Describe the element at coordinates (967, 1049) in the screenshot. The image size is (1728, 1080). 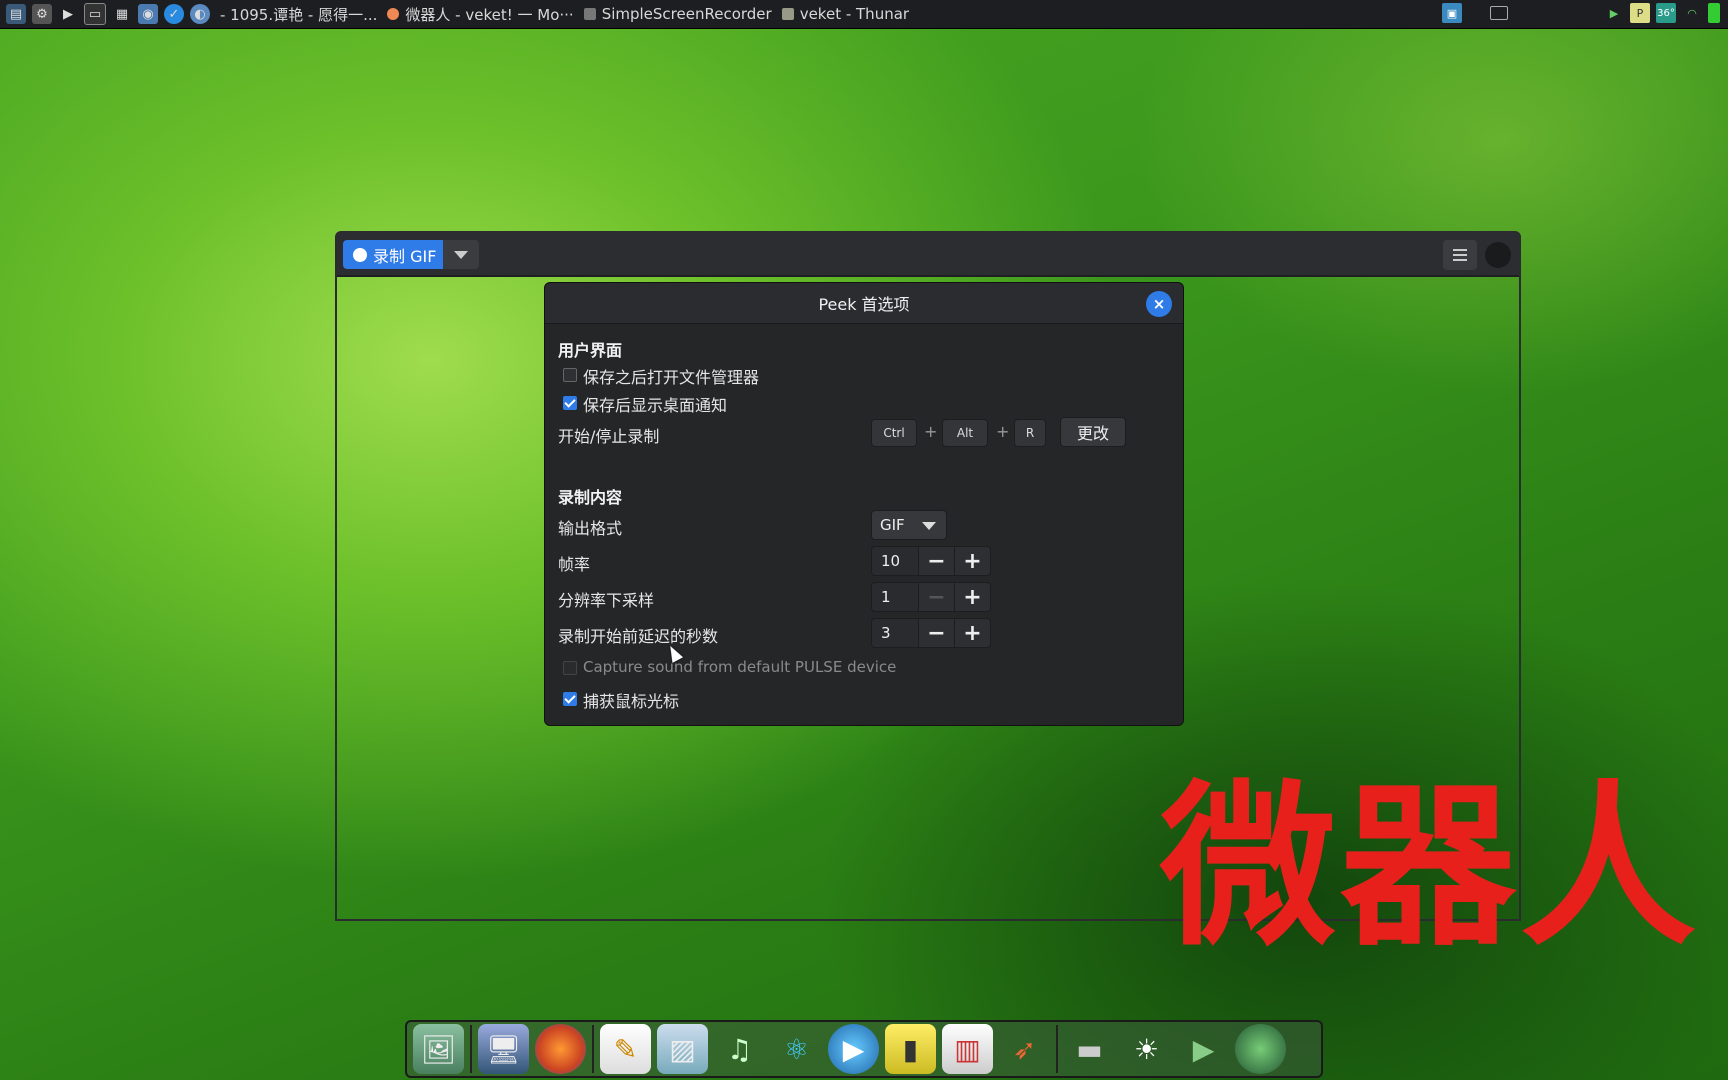
I see `chart-icon: ▥` at that location.